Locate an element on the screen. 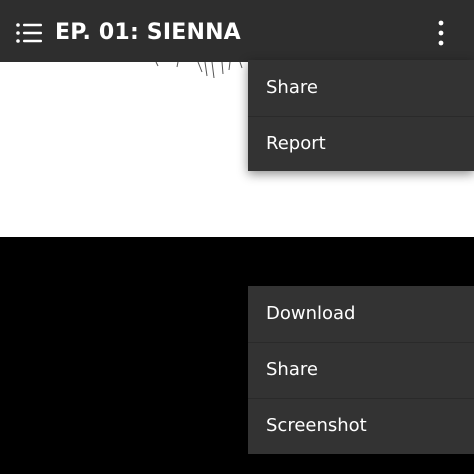 The width and height of the screenshot is (474, 474). top-app-bar: EP. 01: SIENNA is located at coordinates (237, 31).